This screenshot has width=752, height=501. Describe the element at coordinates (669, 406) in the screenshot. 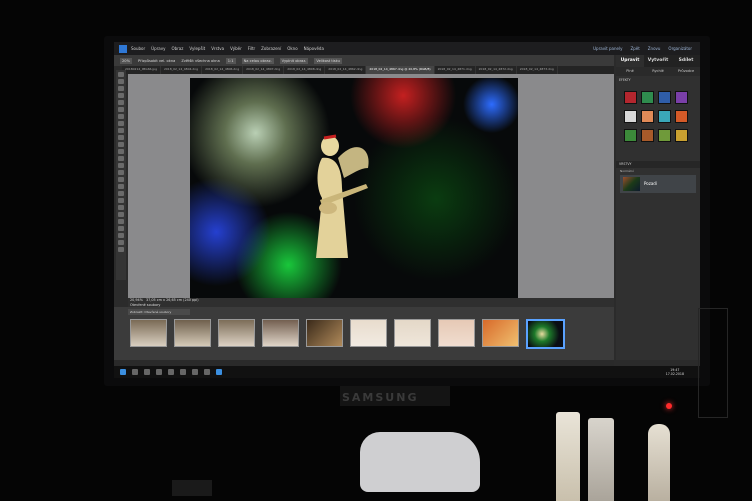

I see `power-led` at that location.